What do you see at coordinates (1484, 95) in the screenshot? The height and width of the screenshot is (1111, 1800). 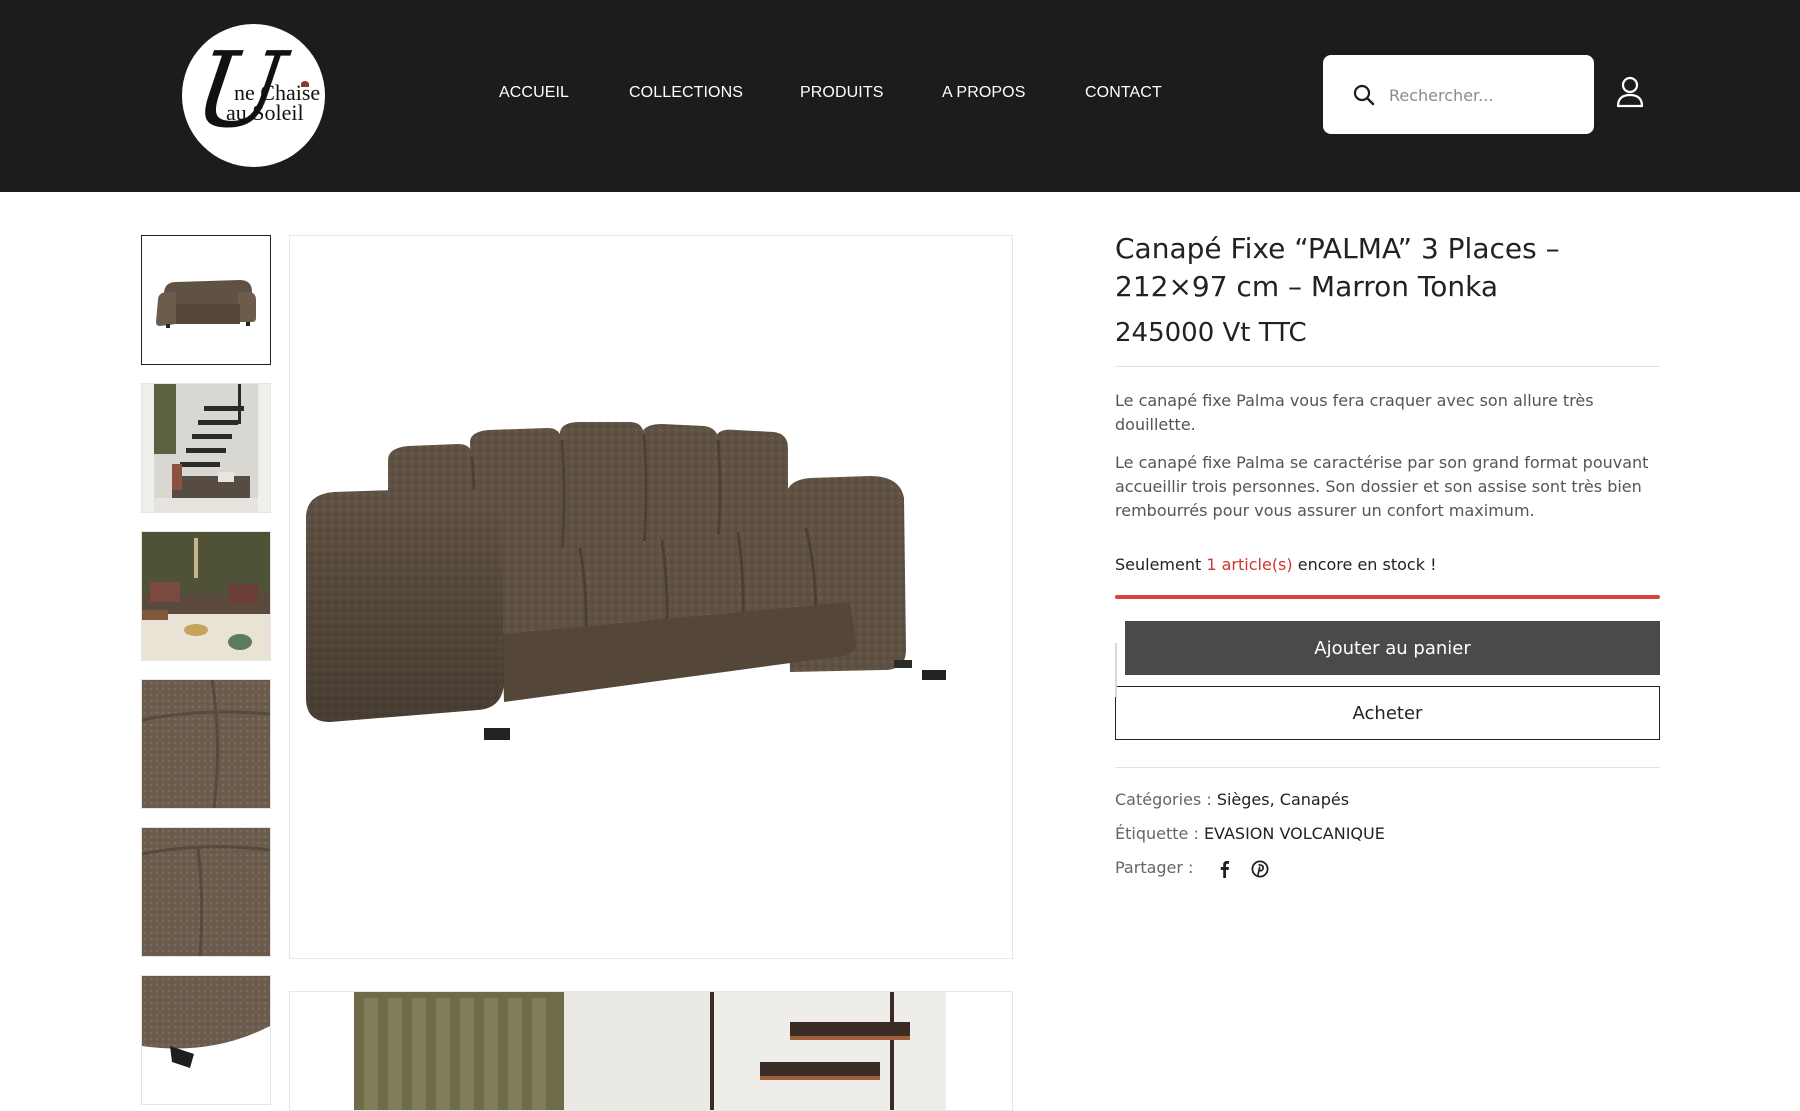 I see `search-input` at bounding box center [1484, 95].